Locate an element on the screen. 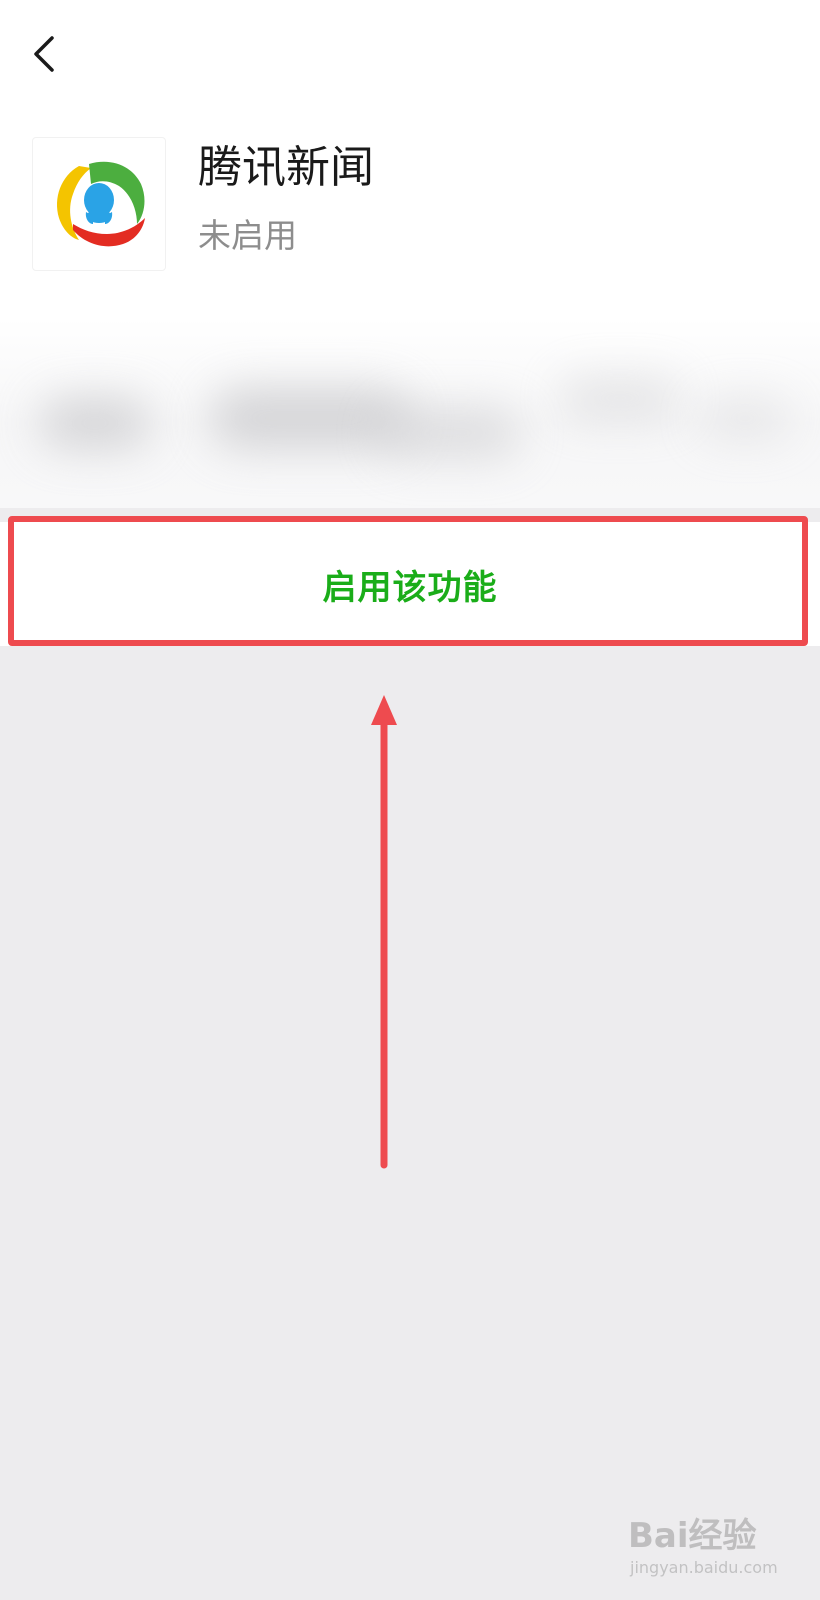 The height and width of the screenshot is (1600, 820). blurred-description is located at coordinates (410, 413).